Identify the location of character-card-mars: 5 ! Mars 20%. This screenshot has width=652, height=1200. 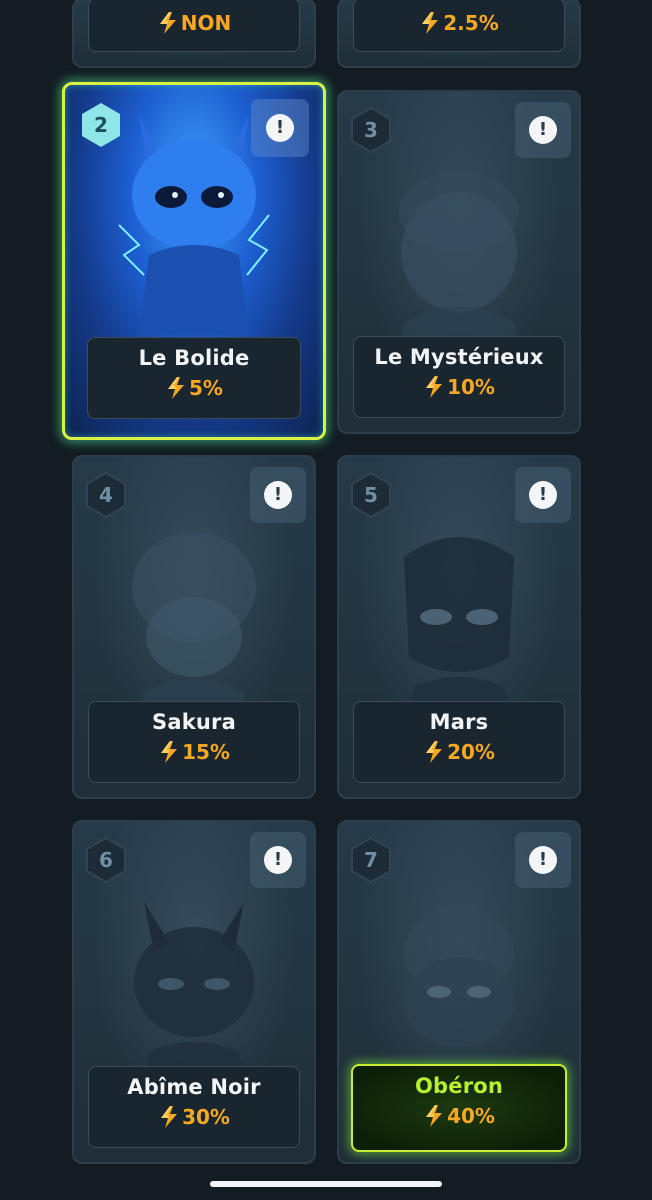
(459, 627).